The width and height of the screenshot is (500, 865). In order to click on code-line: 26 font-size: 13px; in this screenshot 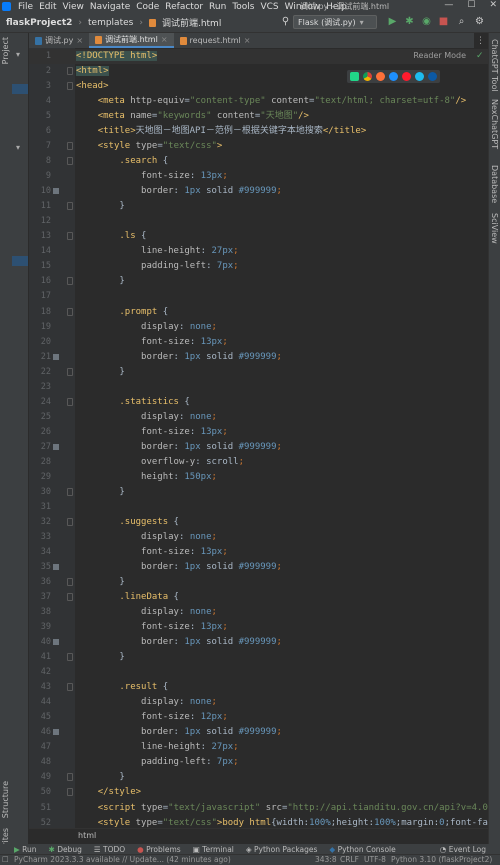, I will do `click(258, 432)`.